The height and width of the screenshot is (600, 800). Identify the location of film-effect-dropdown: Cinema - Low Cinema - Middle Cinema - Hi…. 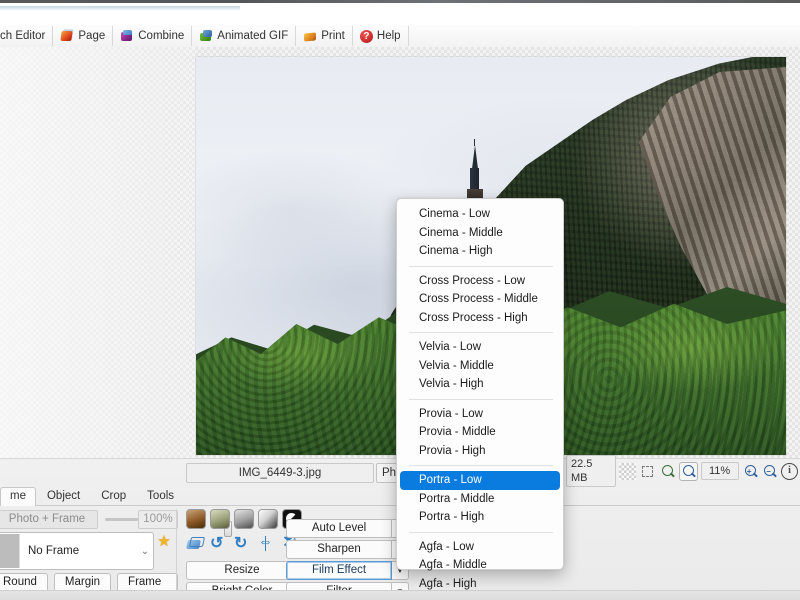
(480, 394).